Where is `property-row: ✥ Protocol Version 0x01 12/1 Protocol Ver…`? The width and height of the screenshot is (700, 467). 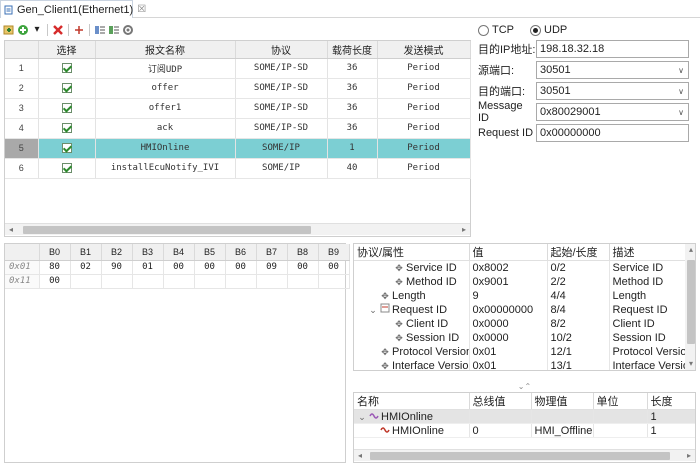 property-row: ✥ Protocol Version 0x01 12/1 Protocol Ver… is located at coordinates (520, 351).